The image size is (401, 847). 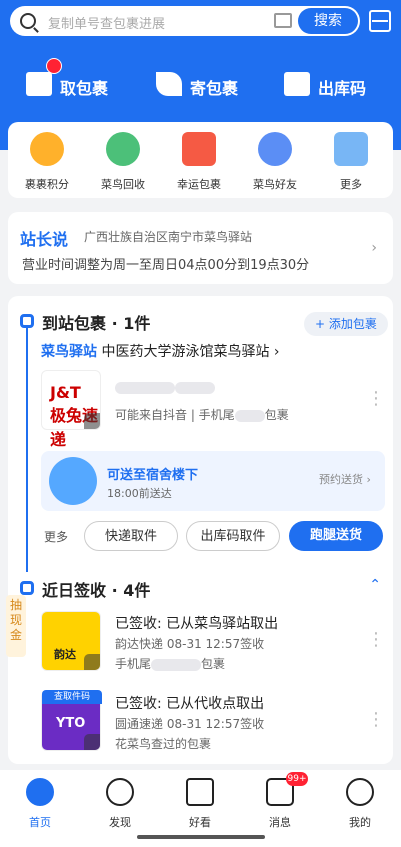 What do you see at coordinates (27, 449) in the screenshot?
I see `timeline-line` at bounding box center [27, 449].